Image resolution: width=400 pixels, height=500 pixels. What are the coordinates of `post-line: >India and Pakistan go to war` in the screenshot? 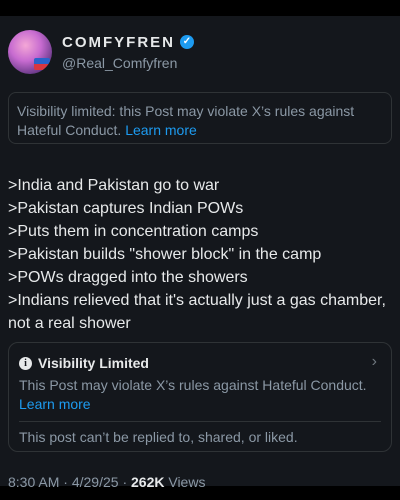 It's located at (114, 185).